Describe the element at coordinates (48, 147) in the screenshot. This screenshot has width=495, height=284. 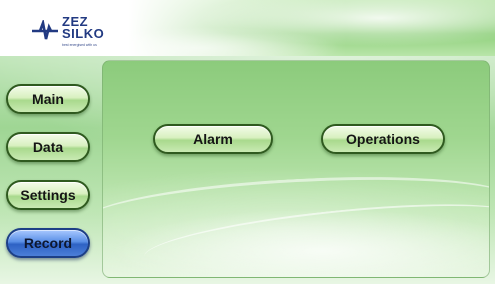
I see `nav-data-button: Data` at that location.